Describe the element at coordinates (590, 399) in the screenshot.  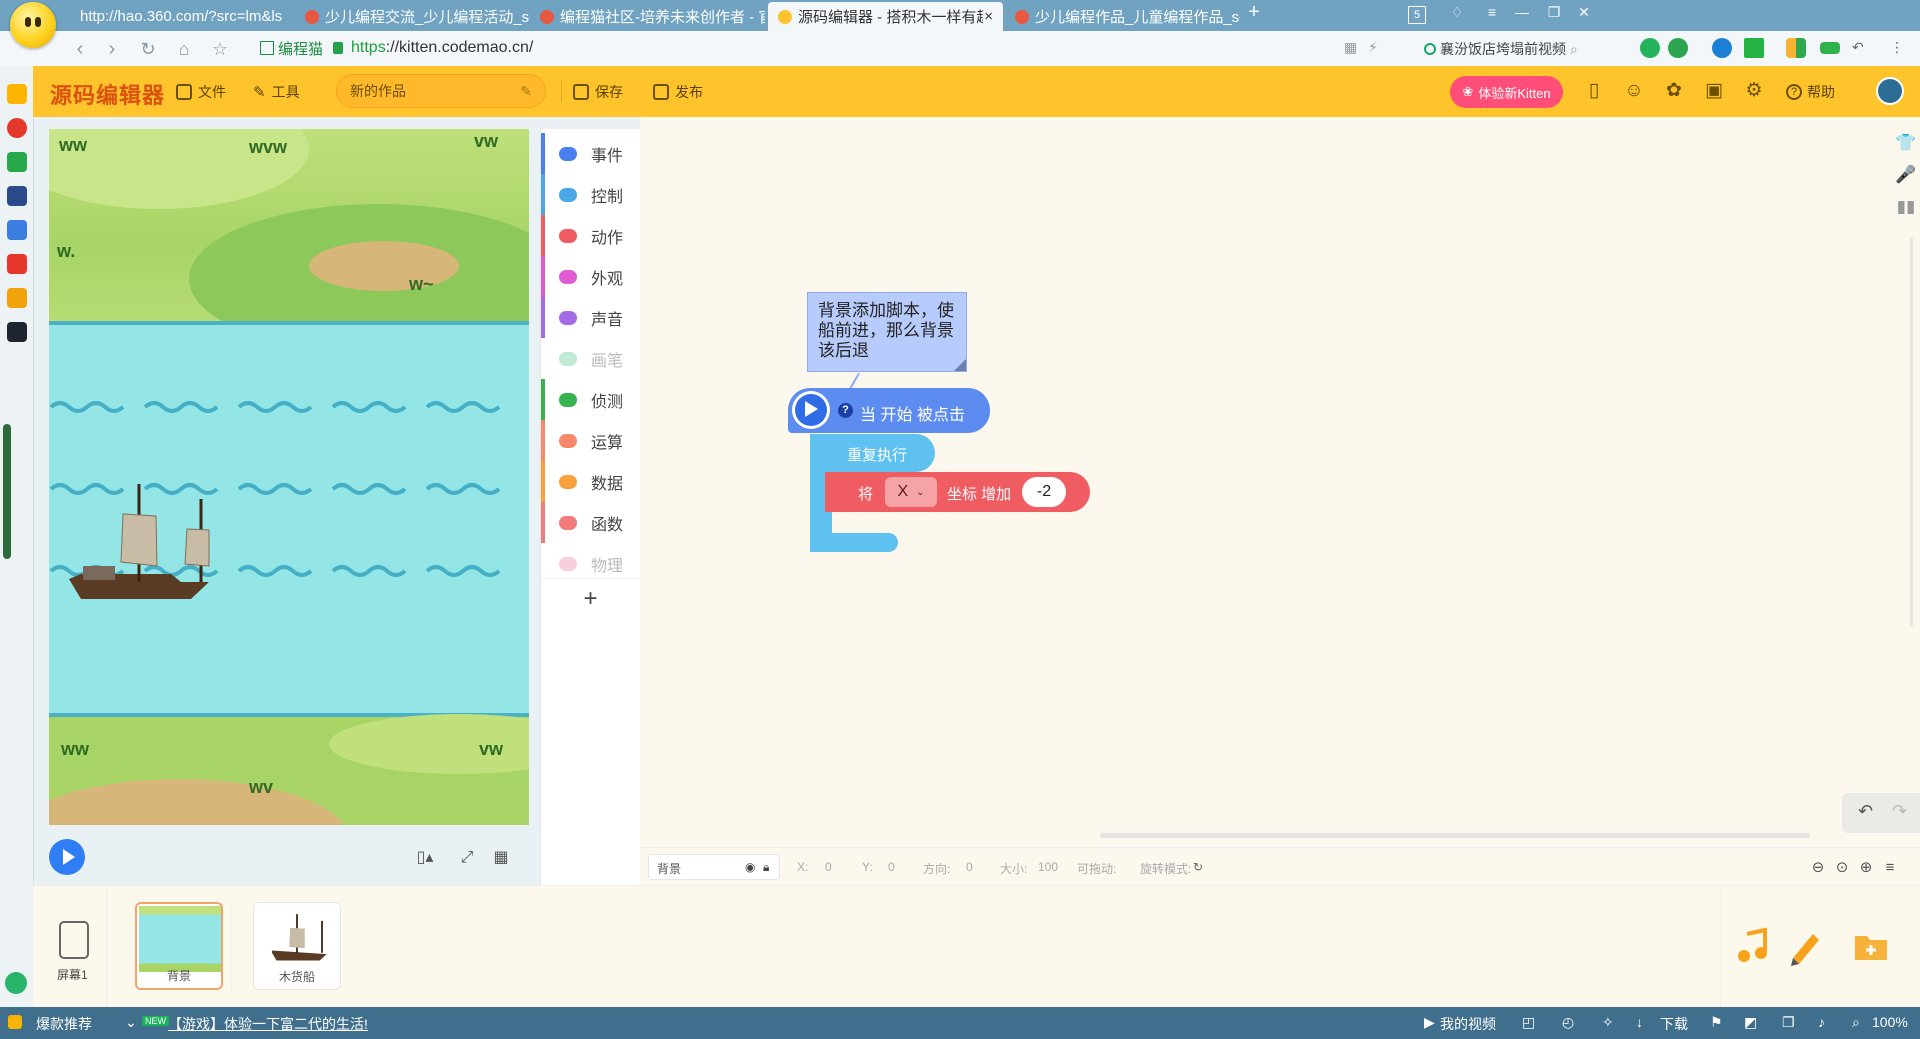
I see `category-item: 侦测` at that location.